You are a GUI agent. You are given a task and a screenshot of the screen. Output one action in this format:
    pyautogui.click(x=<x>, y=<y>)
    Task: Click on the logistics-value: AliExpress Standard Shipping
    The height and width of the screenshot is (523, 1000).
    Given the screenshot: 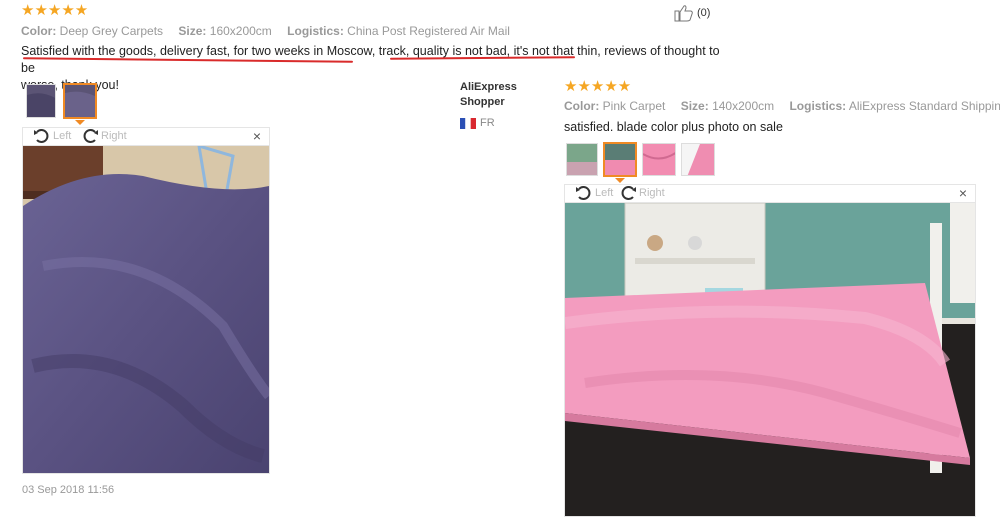 What is the action you would take?
    pyautogui.click(x=924, y=106)
    